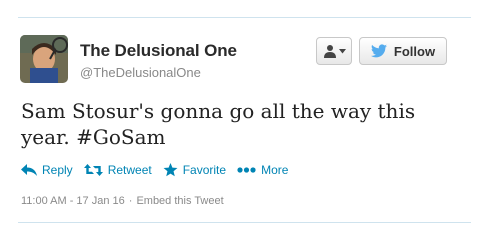  I want to click on user-actions-button, so click(334, 51).